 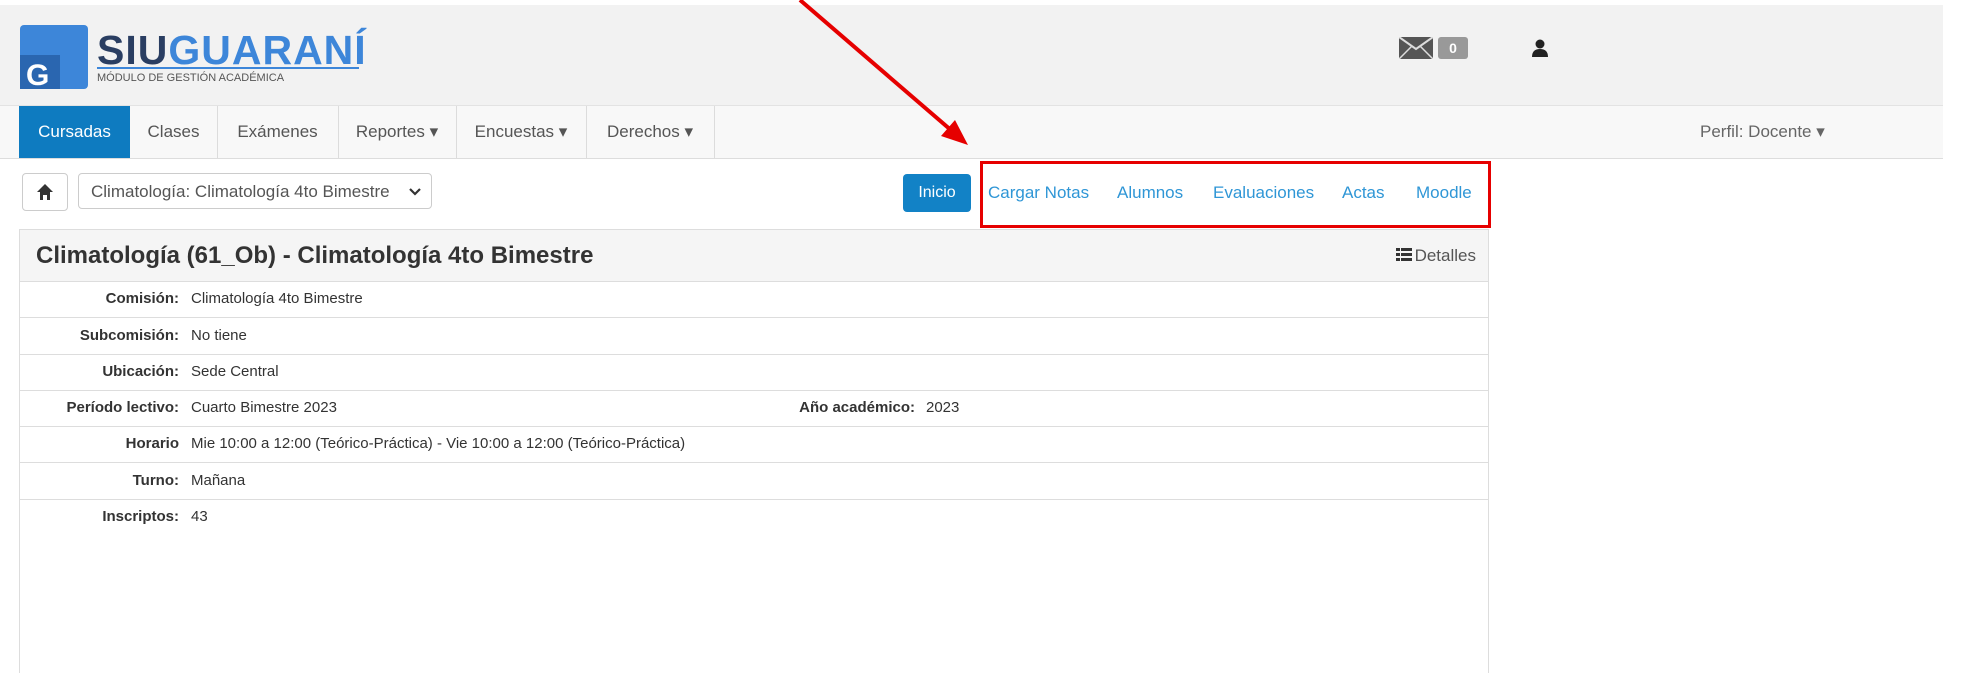 What do you see at coordinates (397, 132) in the screenshot?
I see `nav-dropdown-reportes: Reportes ▾` at bounding box center [397, 132].